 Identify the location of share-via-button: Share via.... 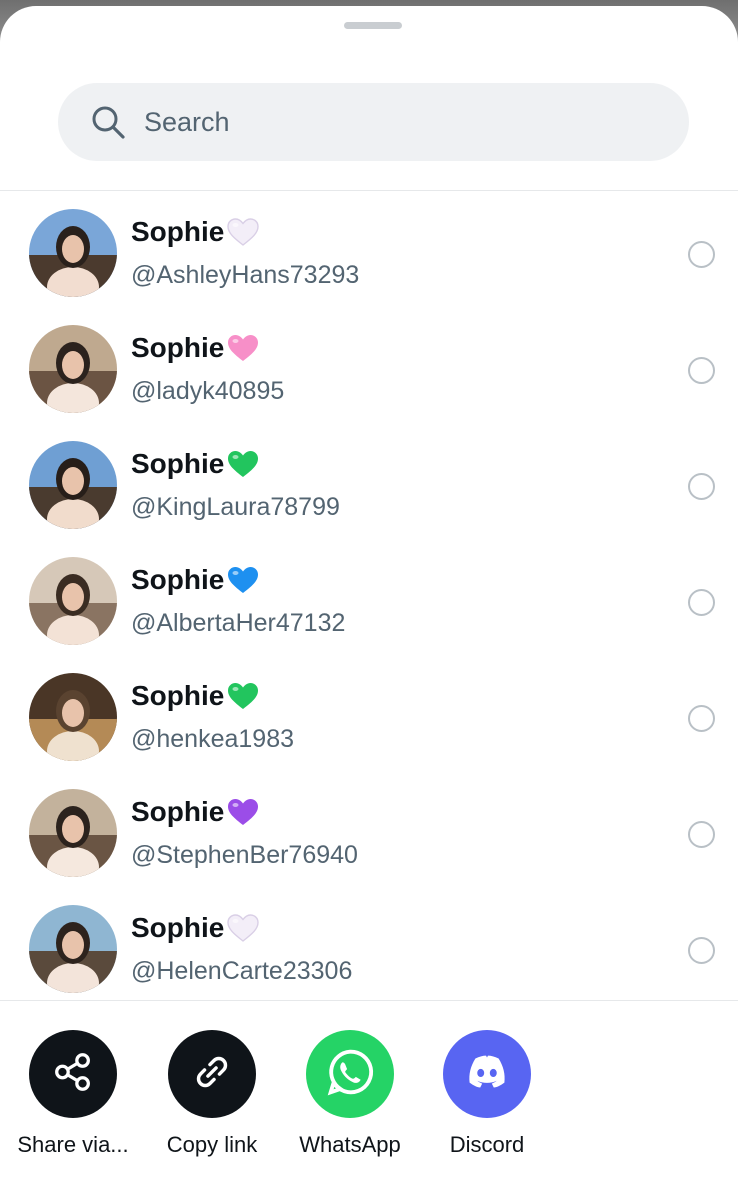
(73, 1094).